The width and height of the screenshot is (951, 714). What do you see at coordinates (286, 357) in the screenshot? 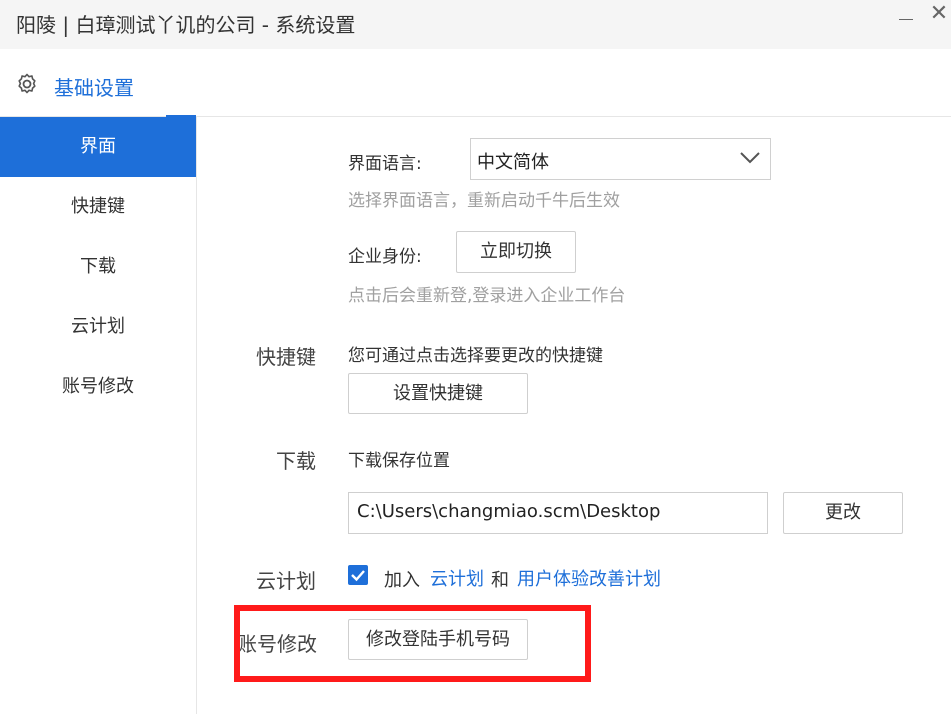
I see `shortcuts-section-label: 快捷键` at bounding box center [286, 357].